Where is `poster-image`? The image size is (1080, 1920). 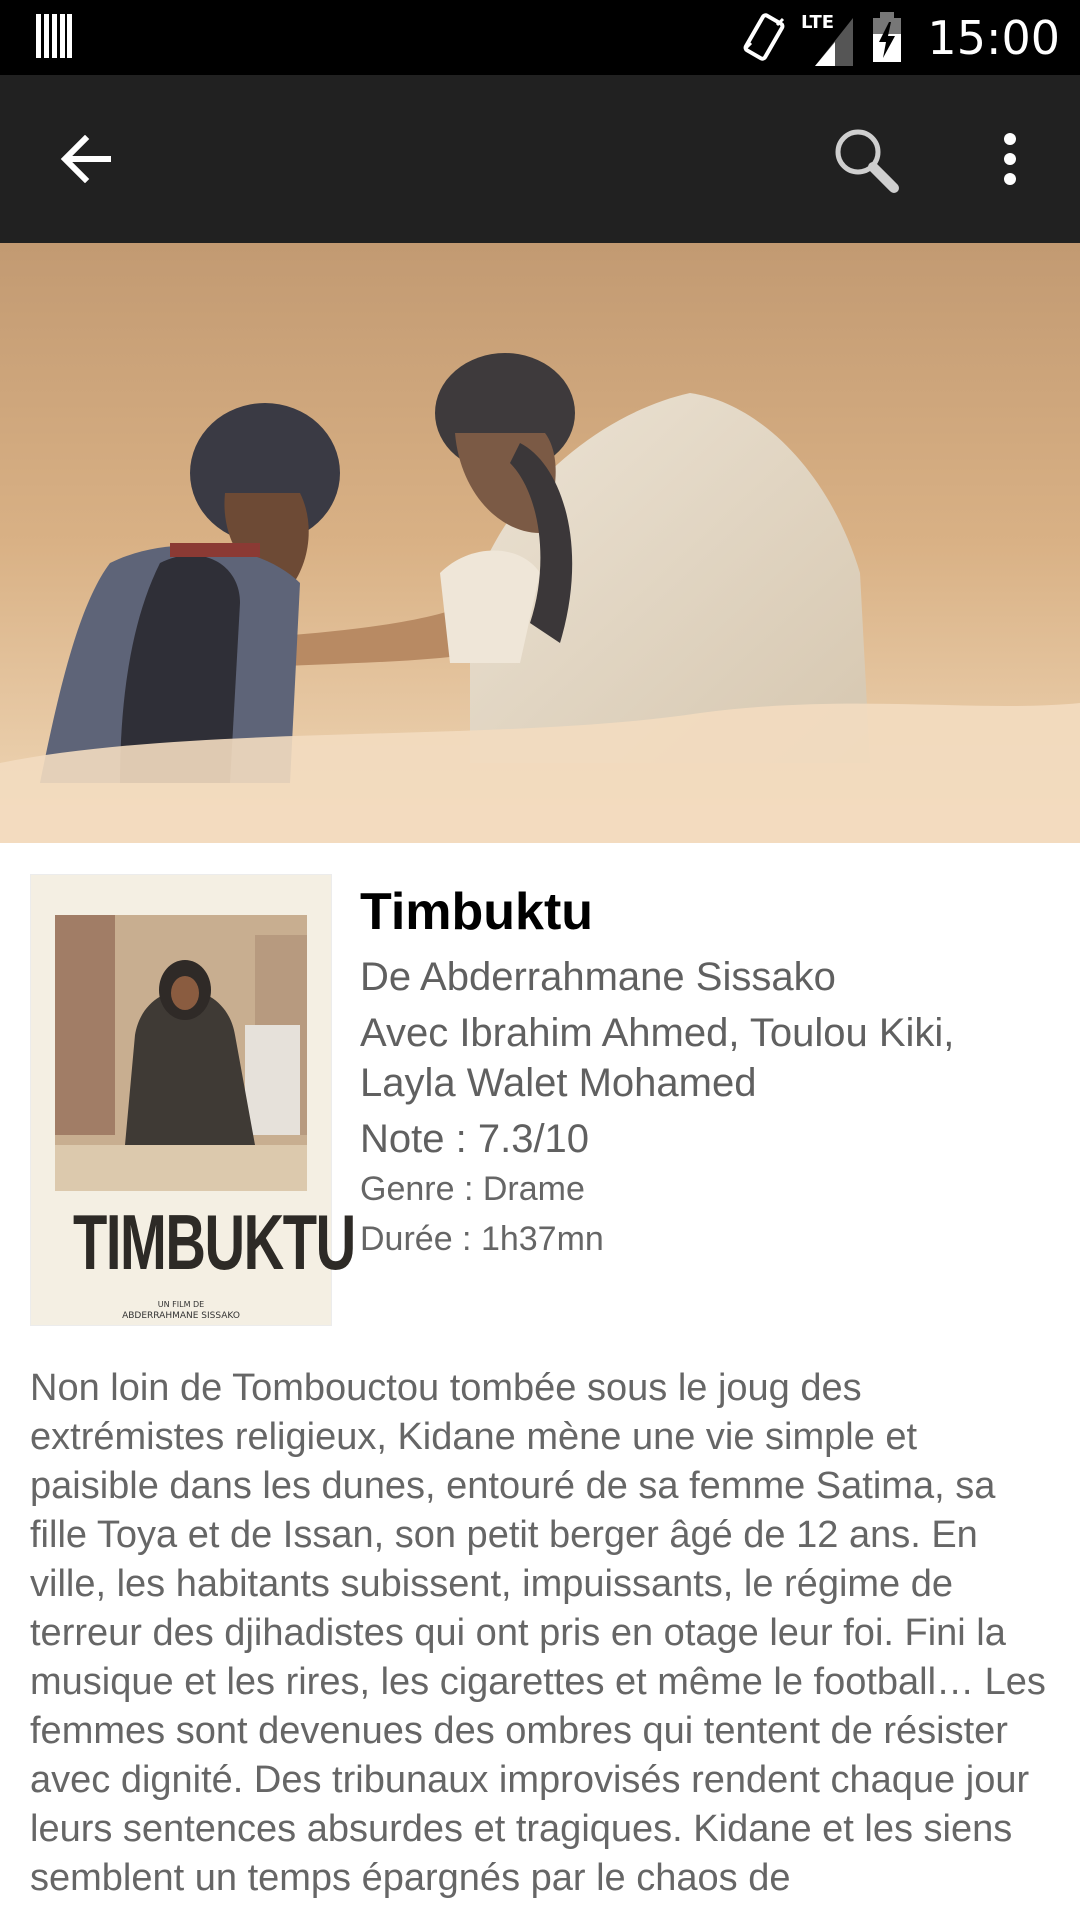
poster-image is located at coordinates (181, 1053).